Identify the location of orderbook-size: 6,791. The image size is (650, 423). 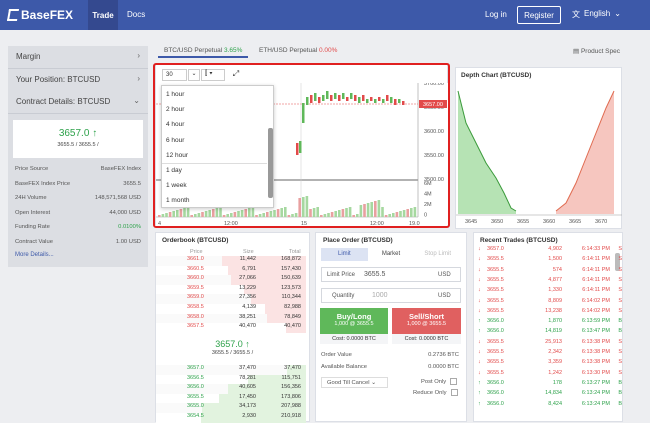
(249, 268).